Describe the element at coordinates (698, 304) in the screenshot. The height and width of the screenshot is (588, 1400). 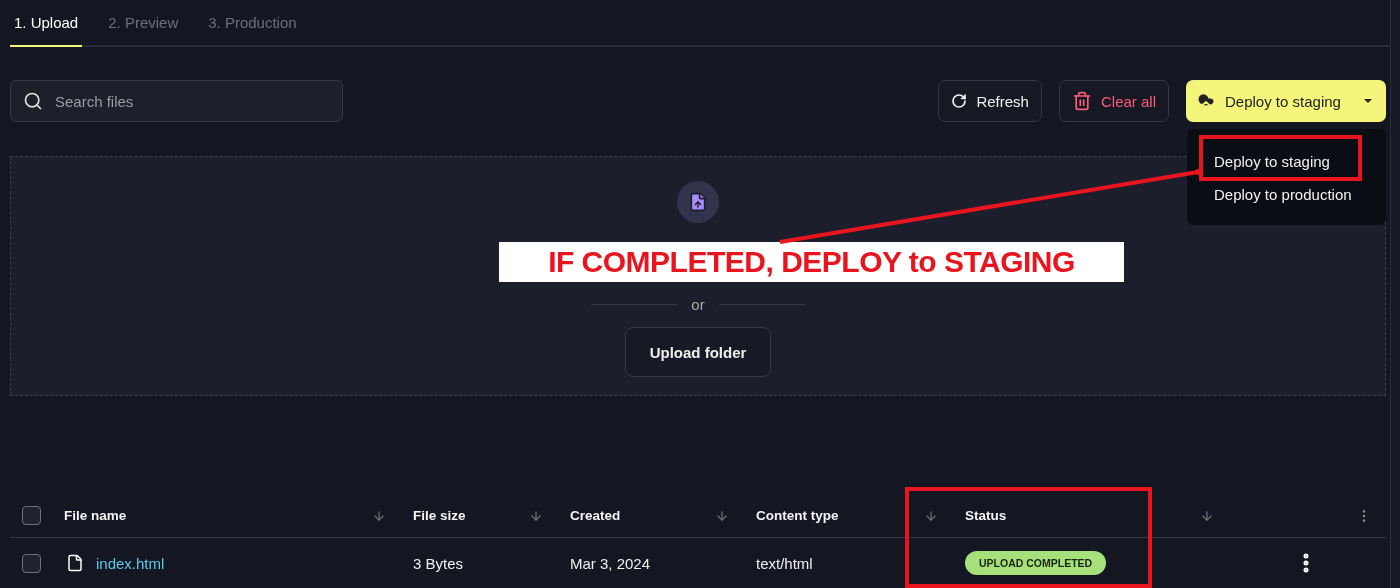
I see `separator-text: or` at that location.